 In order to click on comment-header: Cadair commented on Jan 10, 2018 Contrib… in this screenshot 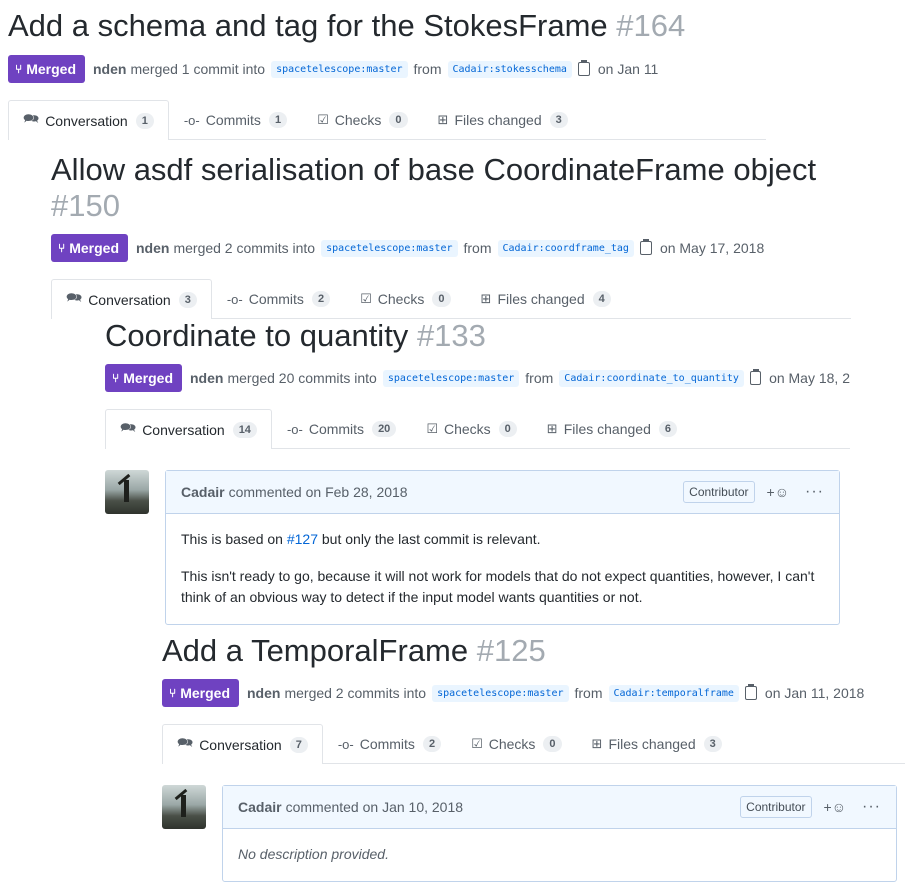, I will do `click(559, 807)`.